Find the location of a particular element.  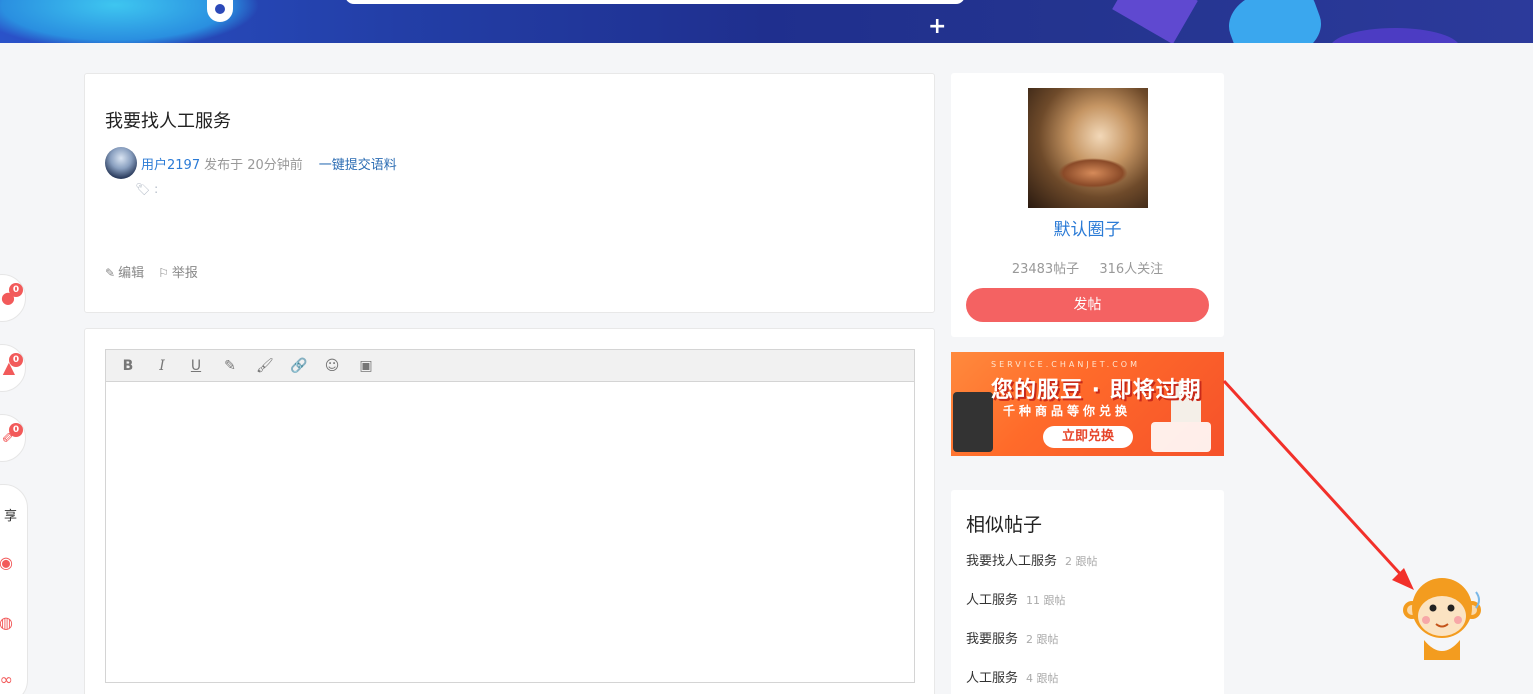

annotation-arrow is located at coordinates (1318, 484).